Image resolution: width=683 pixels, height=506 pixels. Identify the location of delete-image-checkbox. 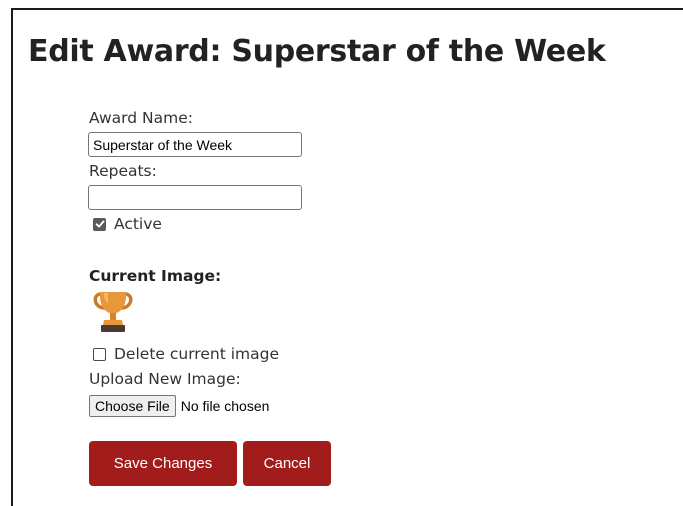
(99, 354).